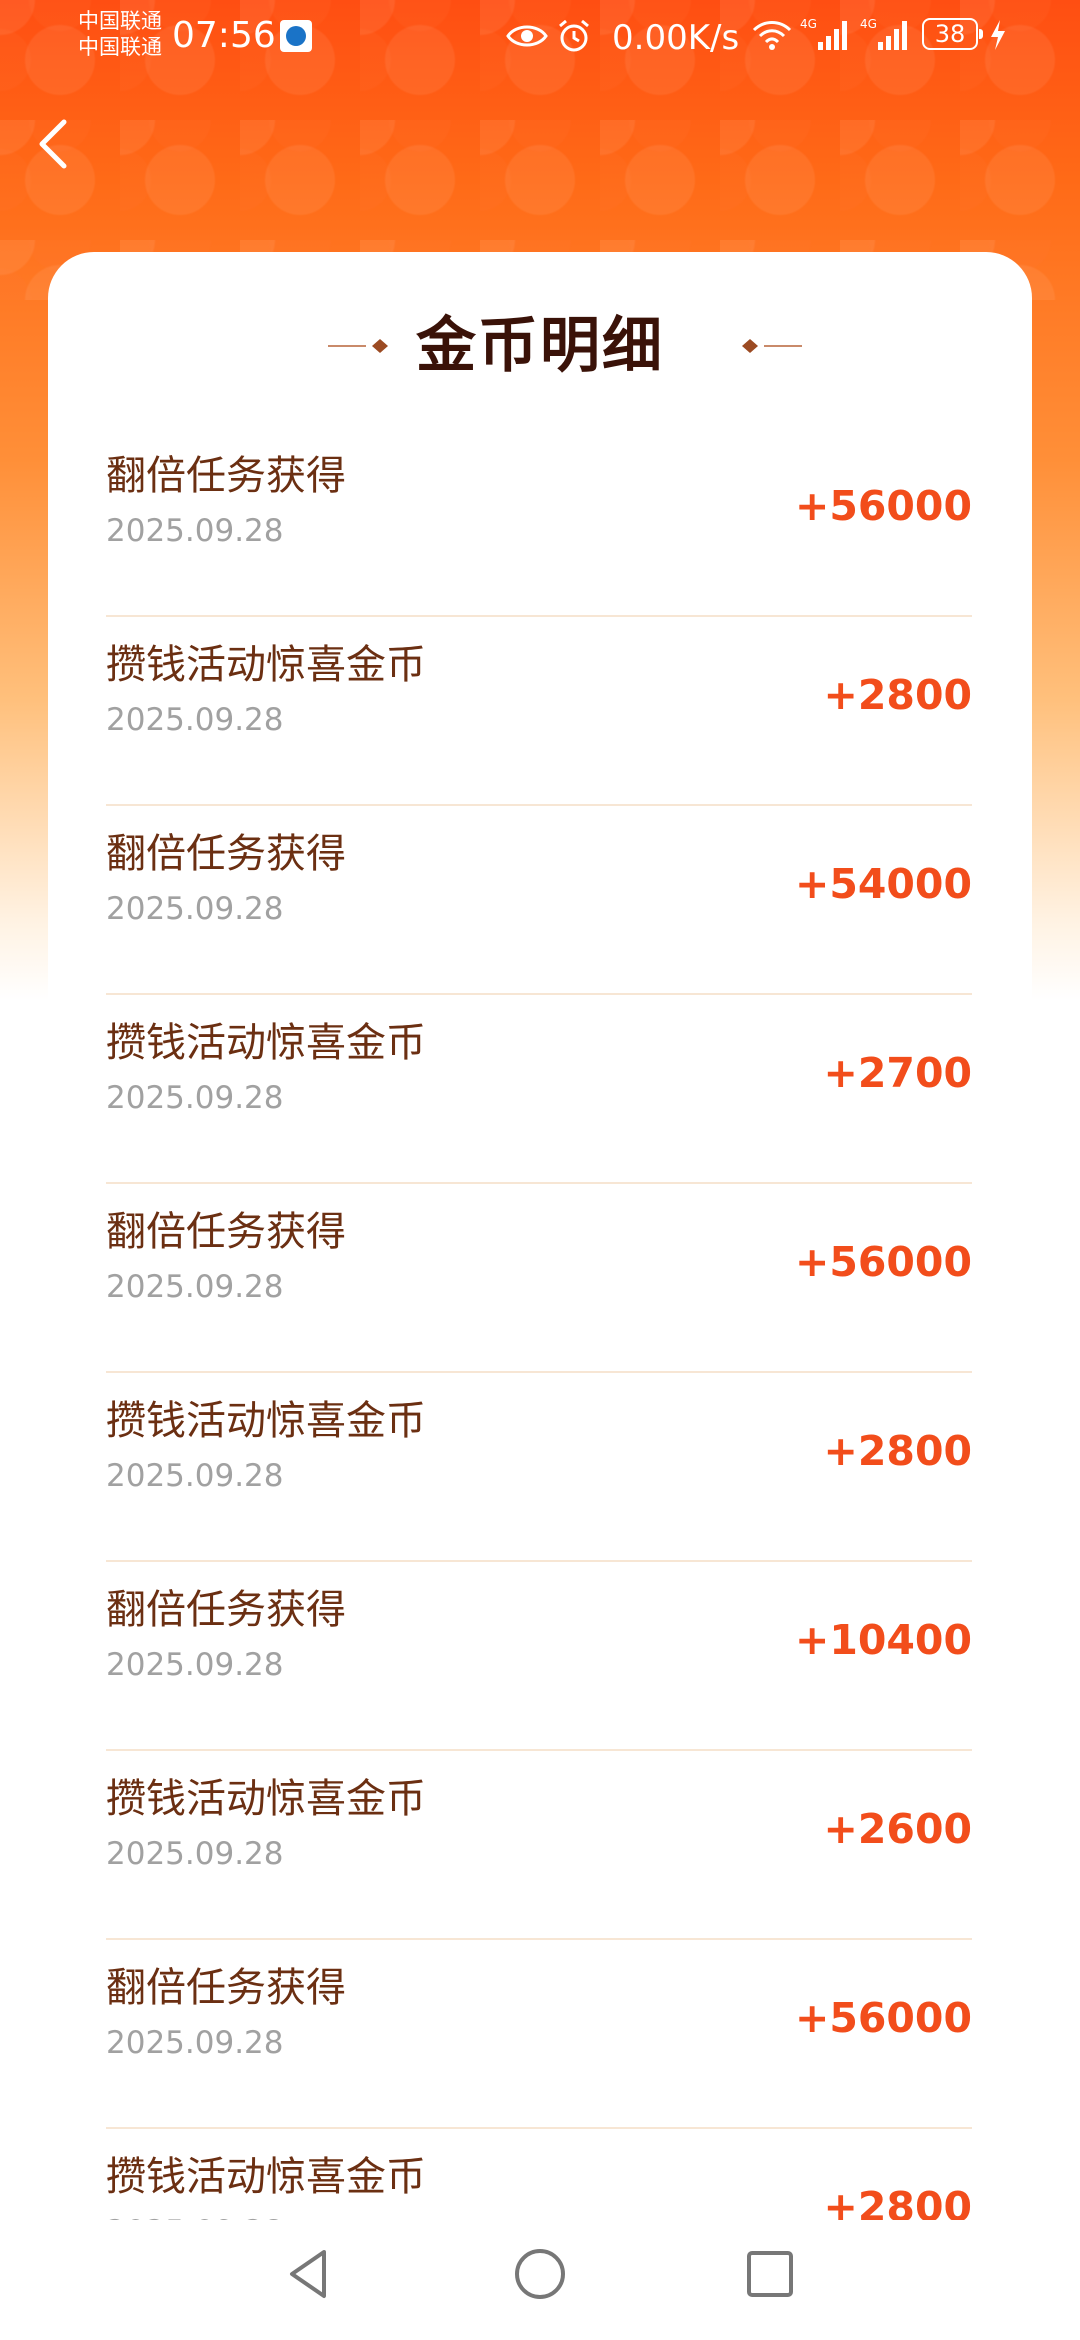 The width and height of the screenshot is (1080, 2340). I want to click on carrier-2: 中国联通, so click(120, 47).